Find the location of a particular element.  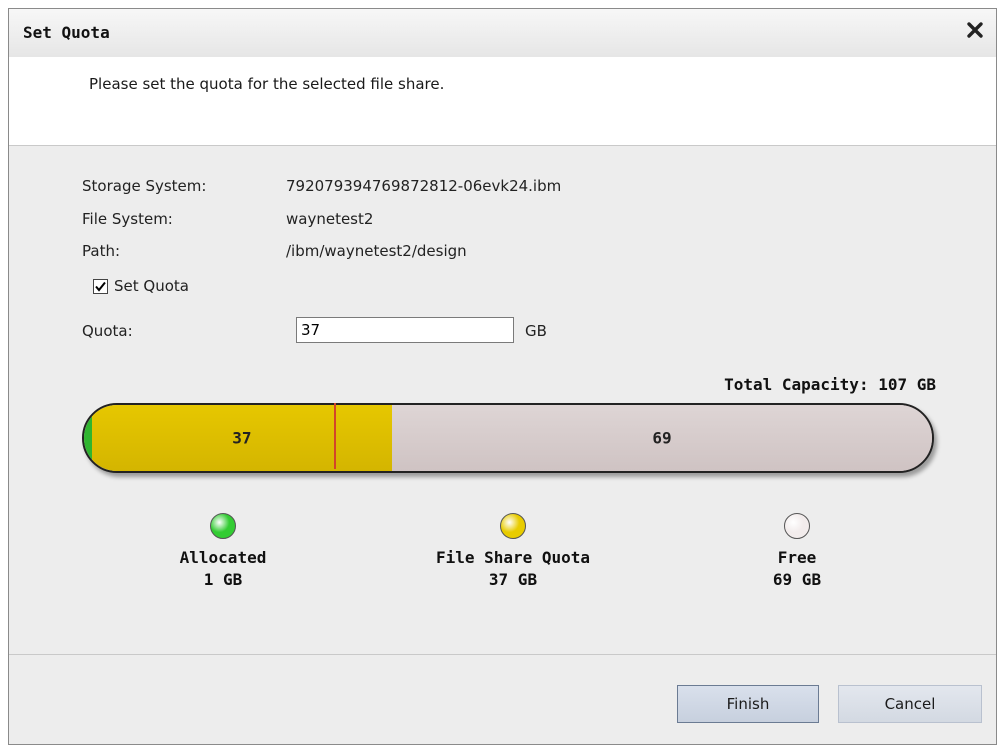

cancel-button: Cancel is located at coordinates (910, 704).